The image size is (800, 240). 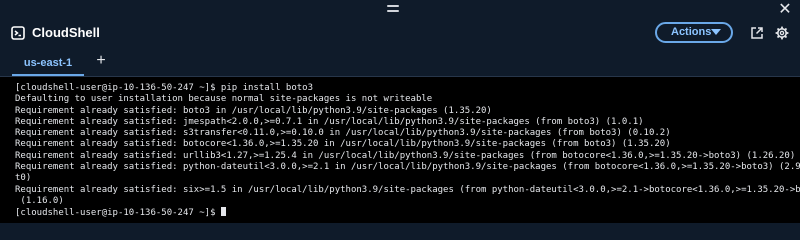 What do you see at coordinates (785, 9) in the screenshot?
I see `close-icon: ✕` at bounding box center [785, 9].